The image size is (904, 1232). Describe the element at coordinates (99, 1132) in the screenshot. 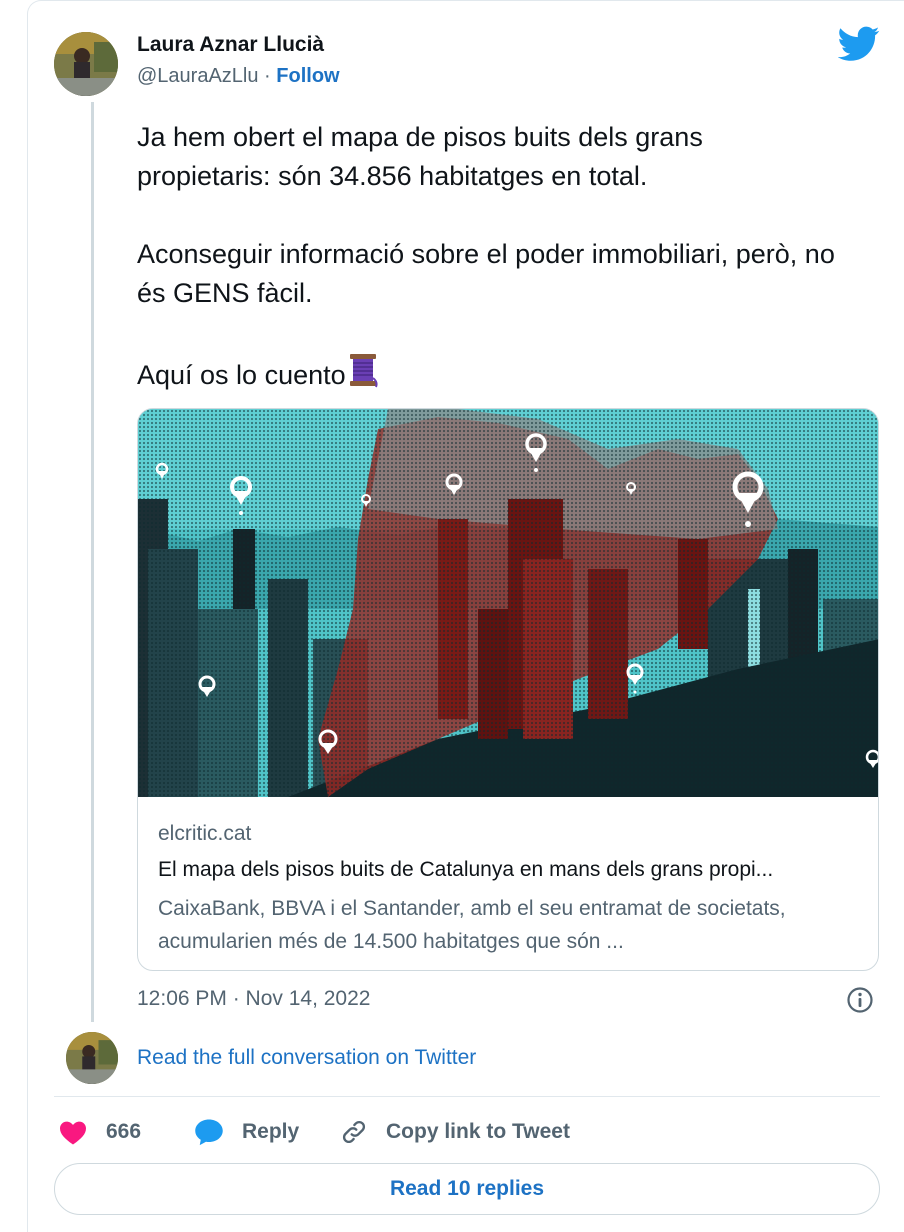

I see `like-action: 666` at that location.